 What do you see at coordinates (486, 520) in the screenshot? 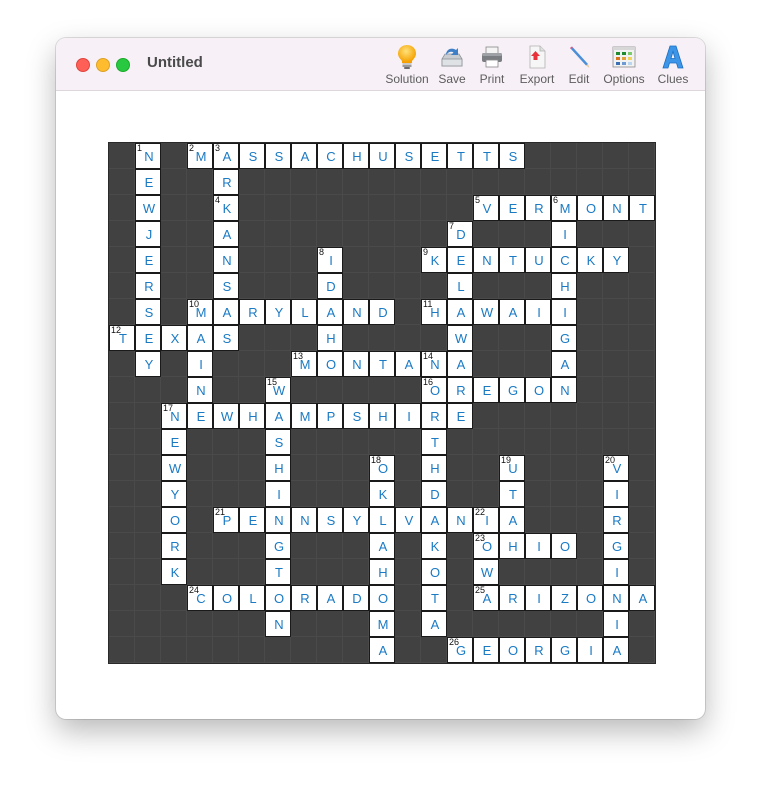
I see `grid-cell: 22 I` at bounding box center [486, 520].